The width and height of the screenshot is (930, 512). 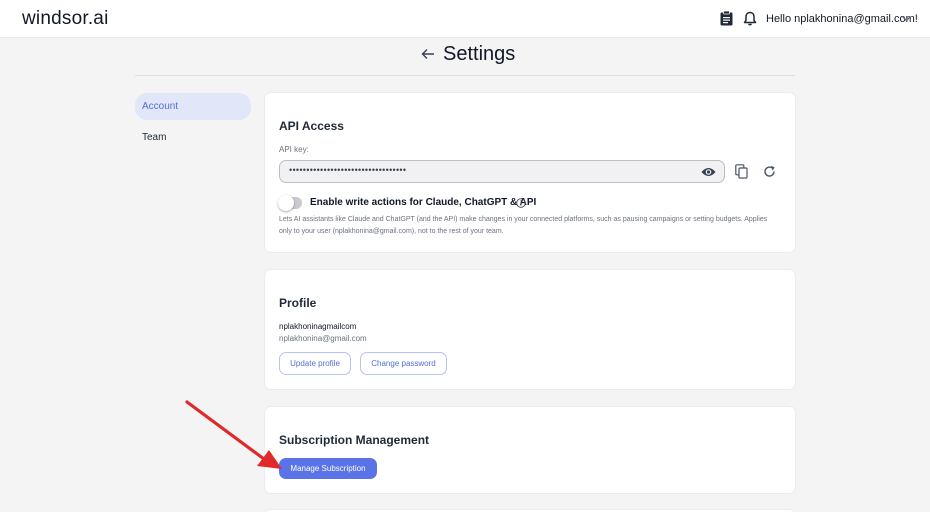 I want to click on profile-title: Profile, so click(x=298, y=303).